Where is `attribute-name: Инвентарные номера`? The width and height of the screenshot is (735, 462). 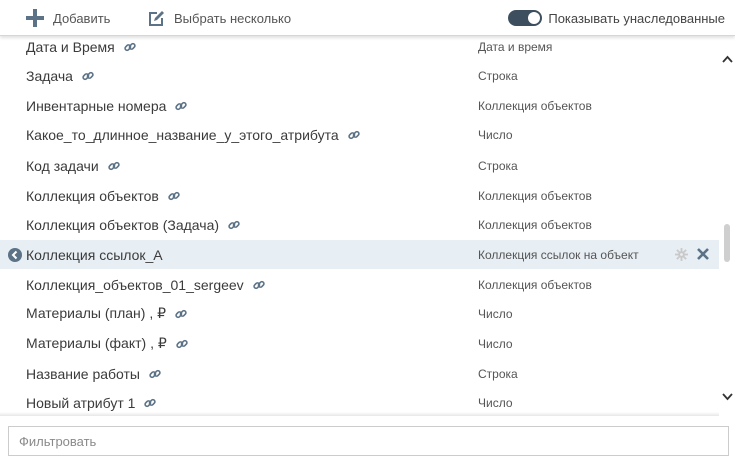
attribute-name: Инвентарные номера is located at coordinates (107, 106).